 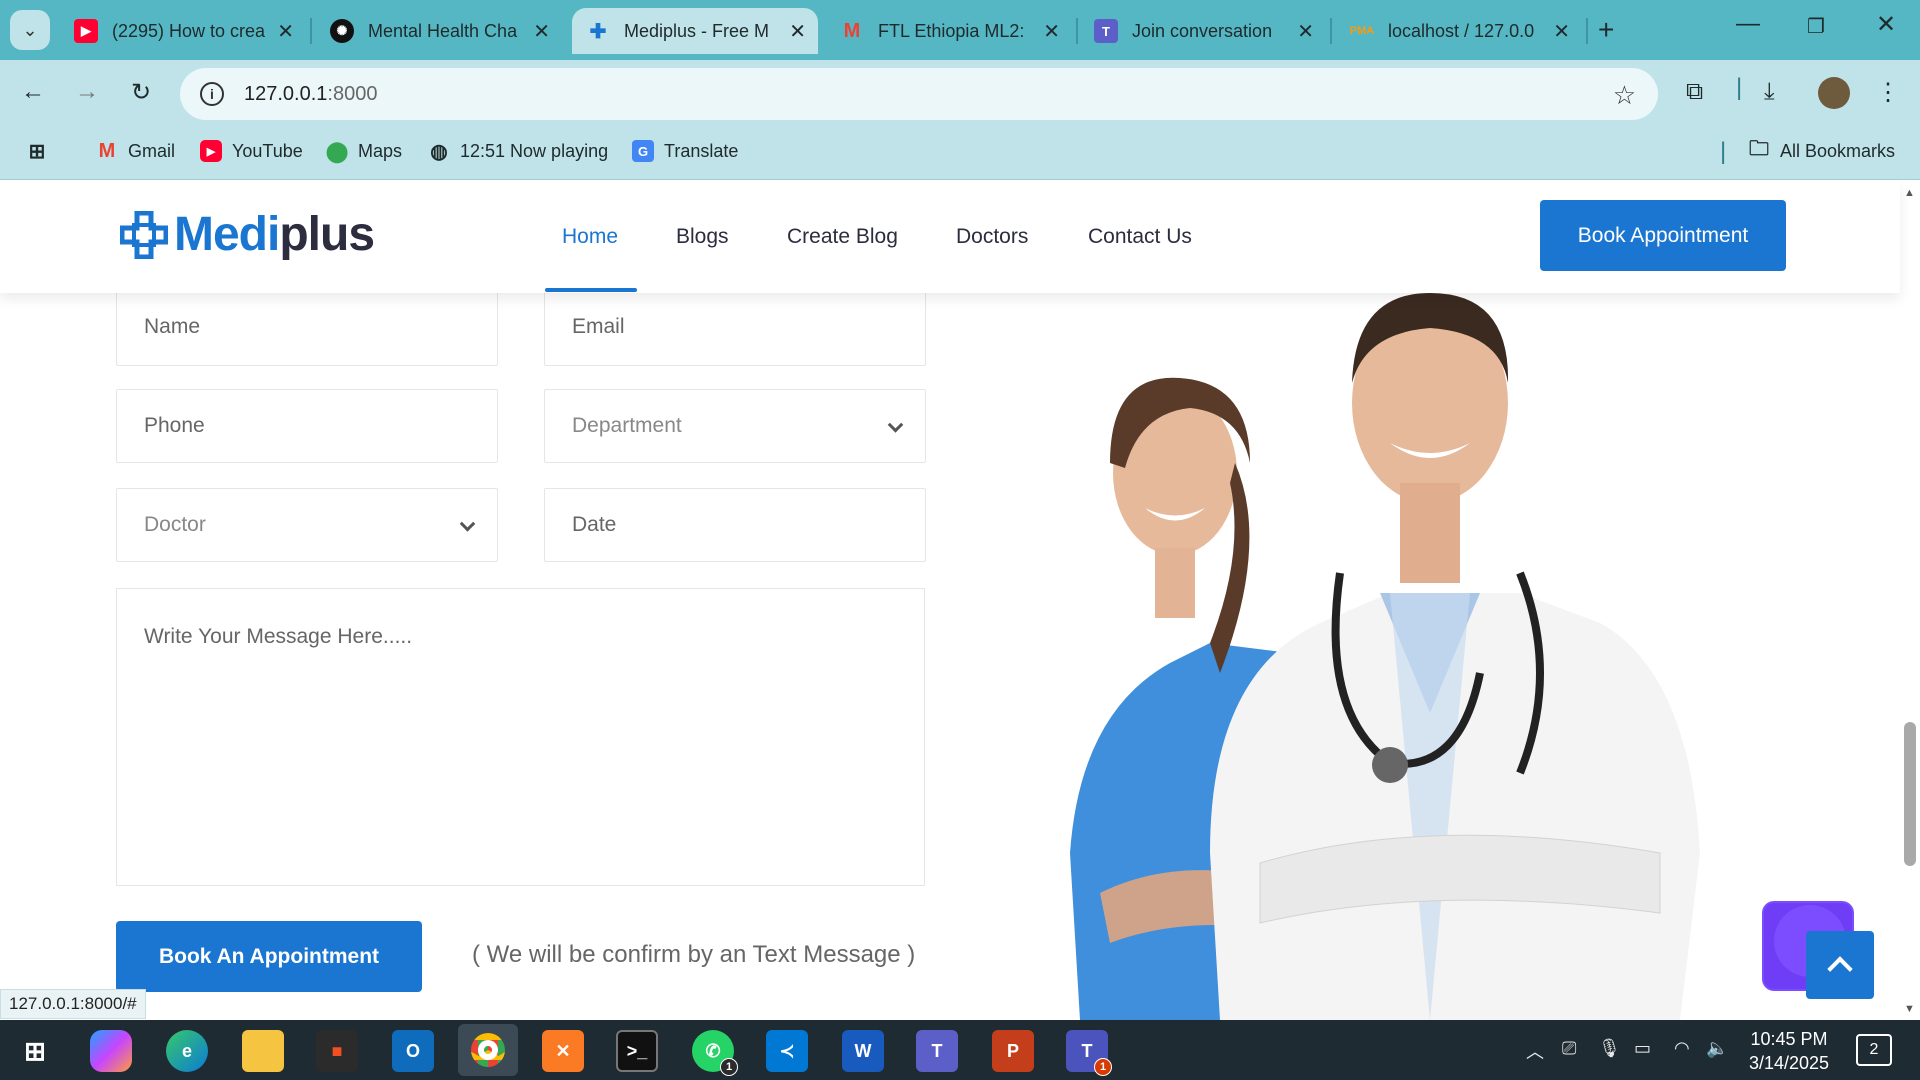 What do you see at coordinates (1569, 1048) in the screenshot?
I see `meet-now-icon: ⎚` at bounding box center [1569, 1048].